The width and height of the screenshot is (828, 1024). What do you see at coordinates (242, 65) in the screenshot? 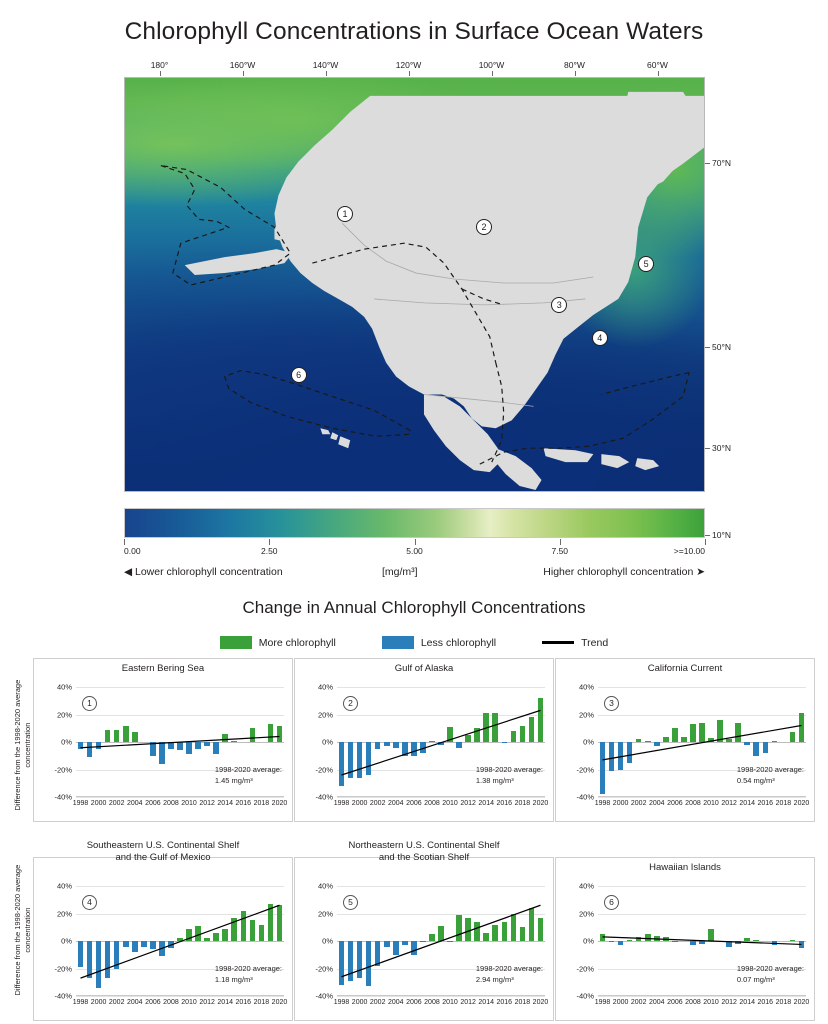
I see `longitude-label: 160°W` at bounding box center [242, 65].